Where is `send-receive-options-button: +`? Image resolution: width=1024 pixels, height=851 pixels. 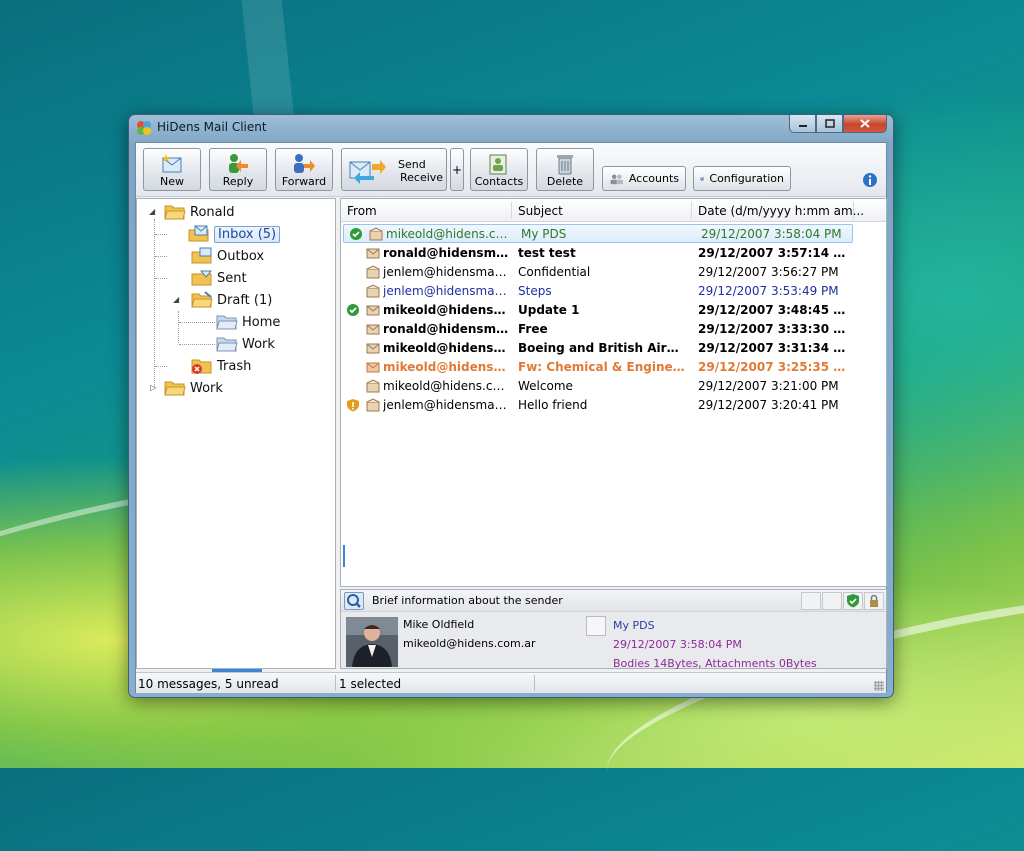
send-receive-options-button: + is located at coordinates (457, 169).